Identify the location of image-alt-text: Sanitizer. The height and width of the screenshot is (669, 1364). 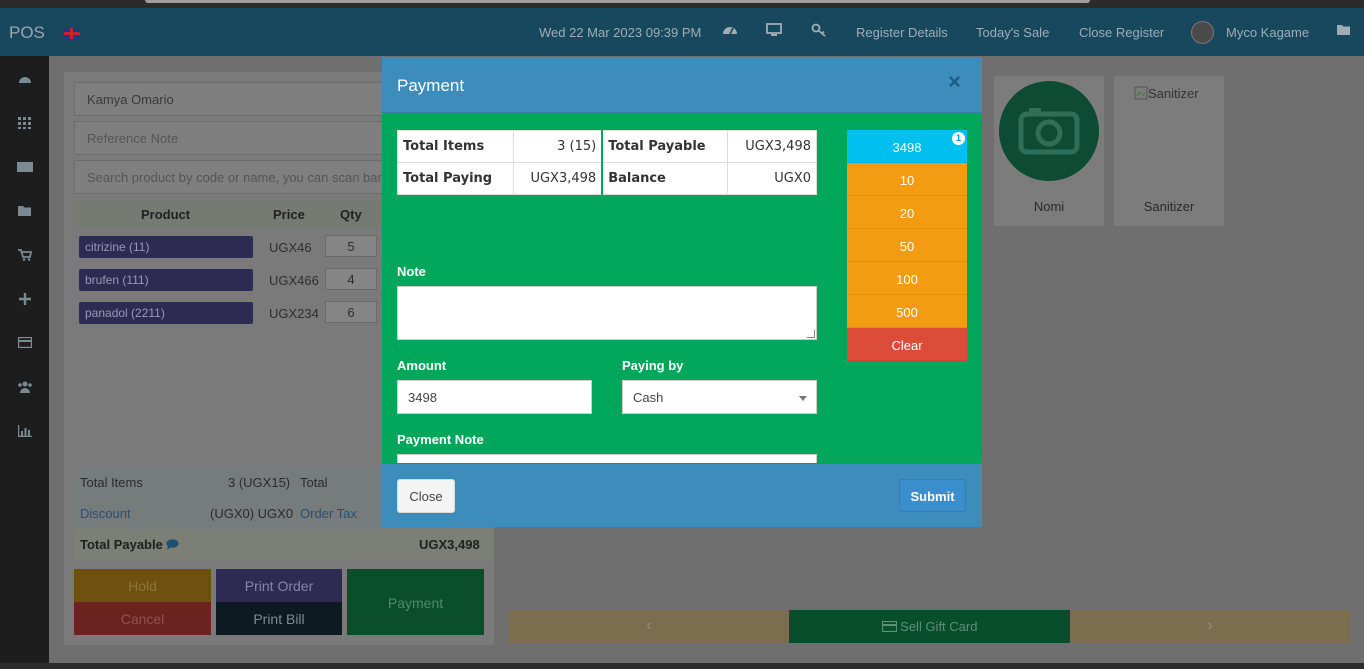
(1173, 93).